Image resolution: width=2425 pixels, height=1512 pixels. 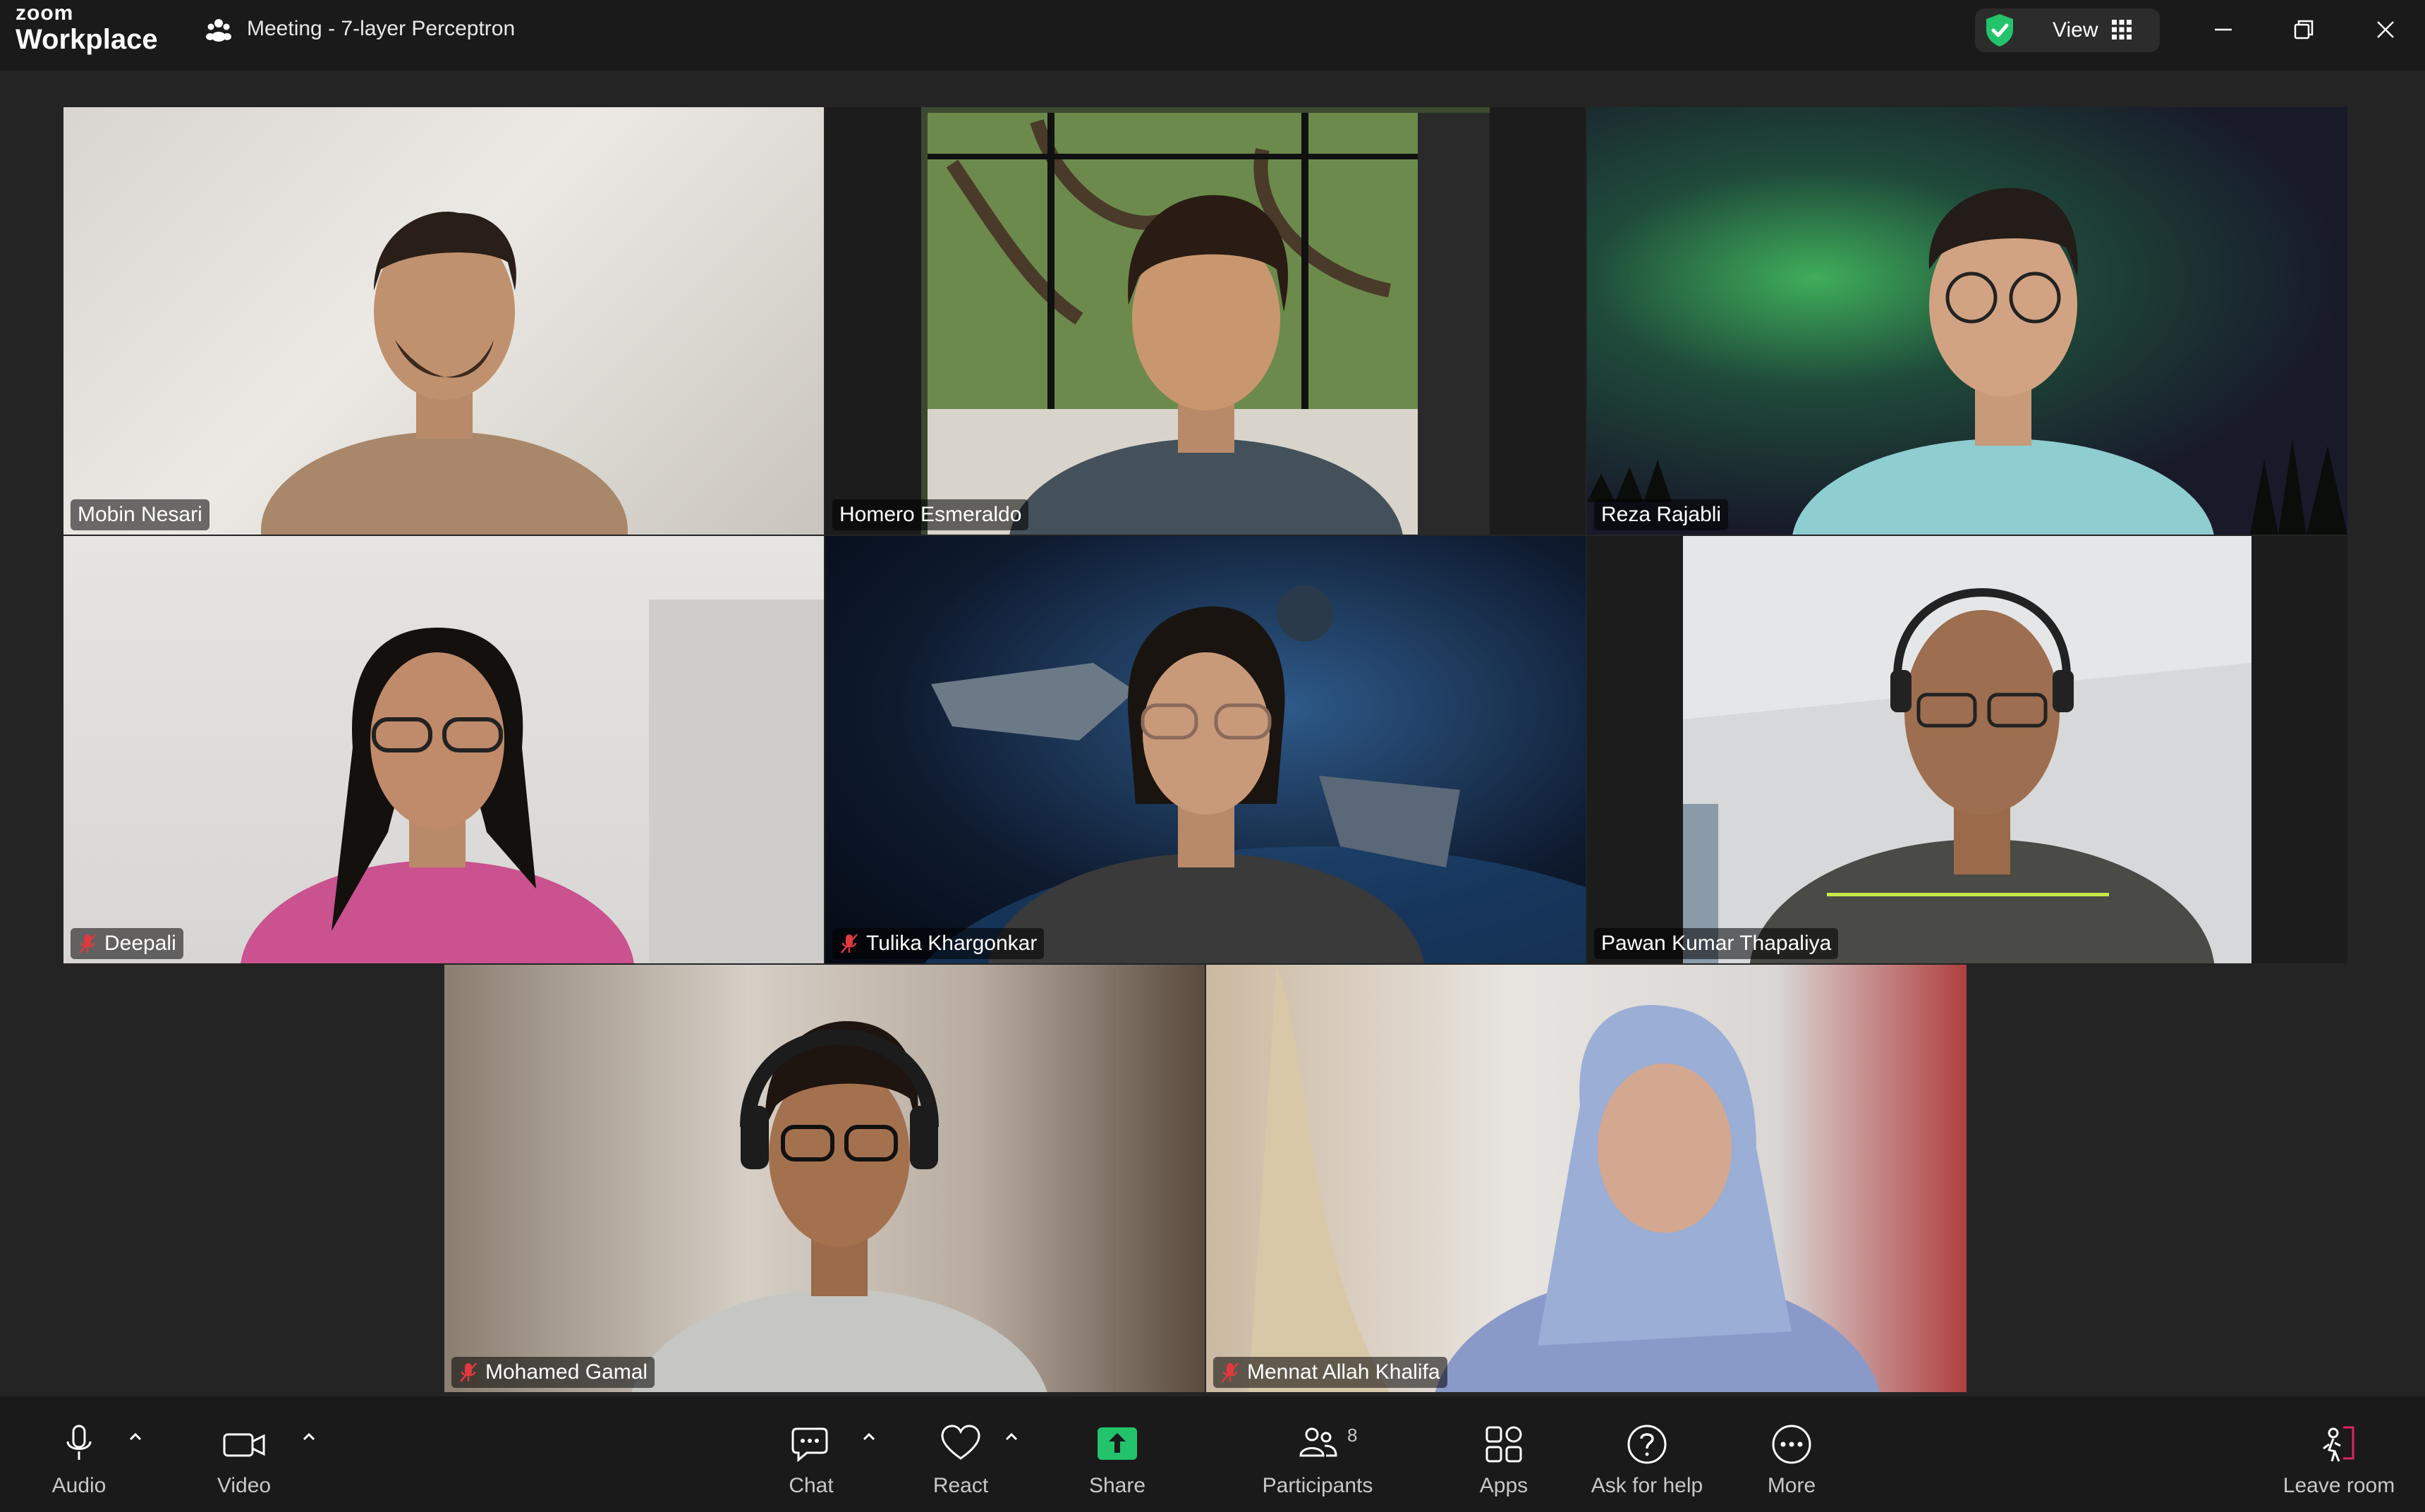 I want to click on apps-button: Apps, so click(x=1503, y=1454).